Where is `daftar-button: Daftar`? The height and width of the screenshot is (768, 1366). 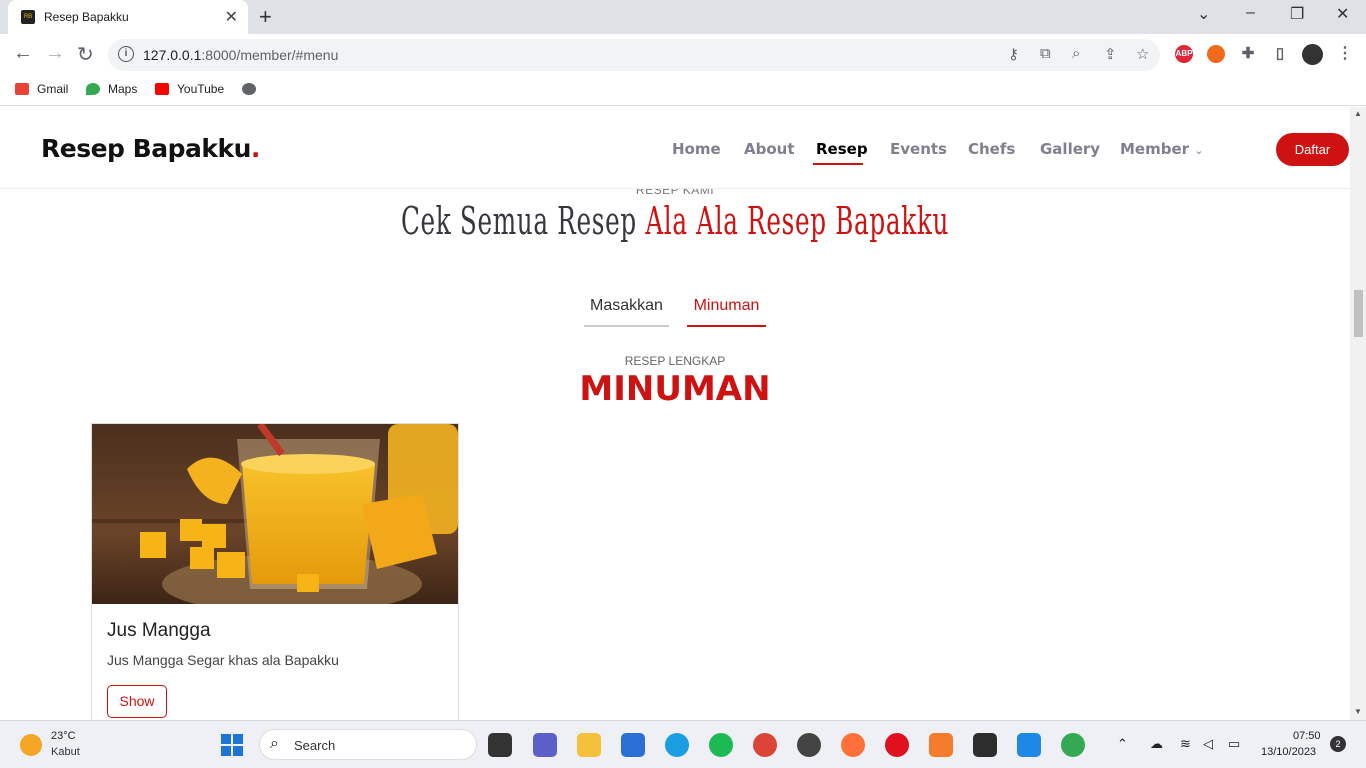
daftar-button: Daftar is located at coordinates (1312, 149).